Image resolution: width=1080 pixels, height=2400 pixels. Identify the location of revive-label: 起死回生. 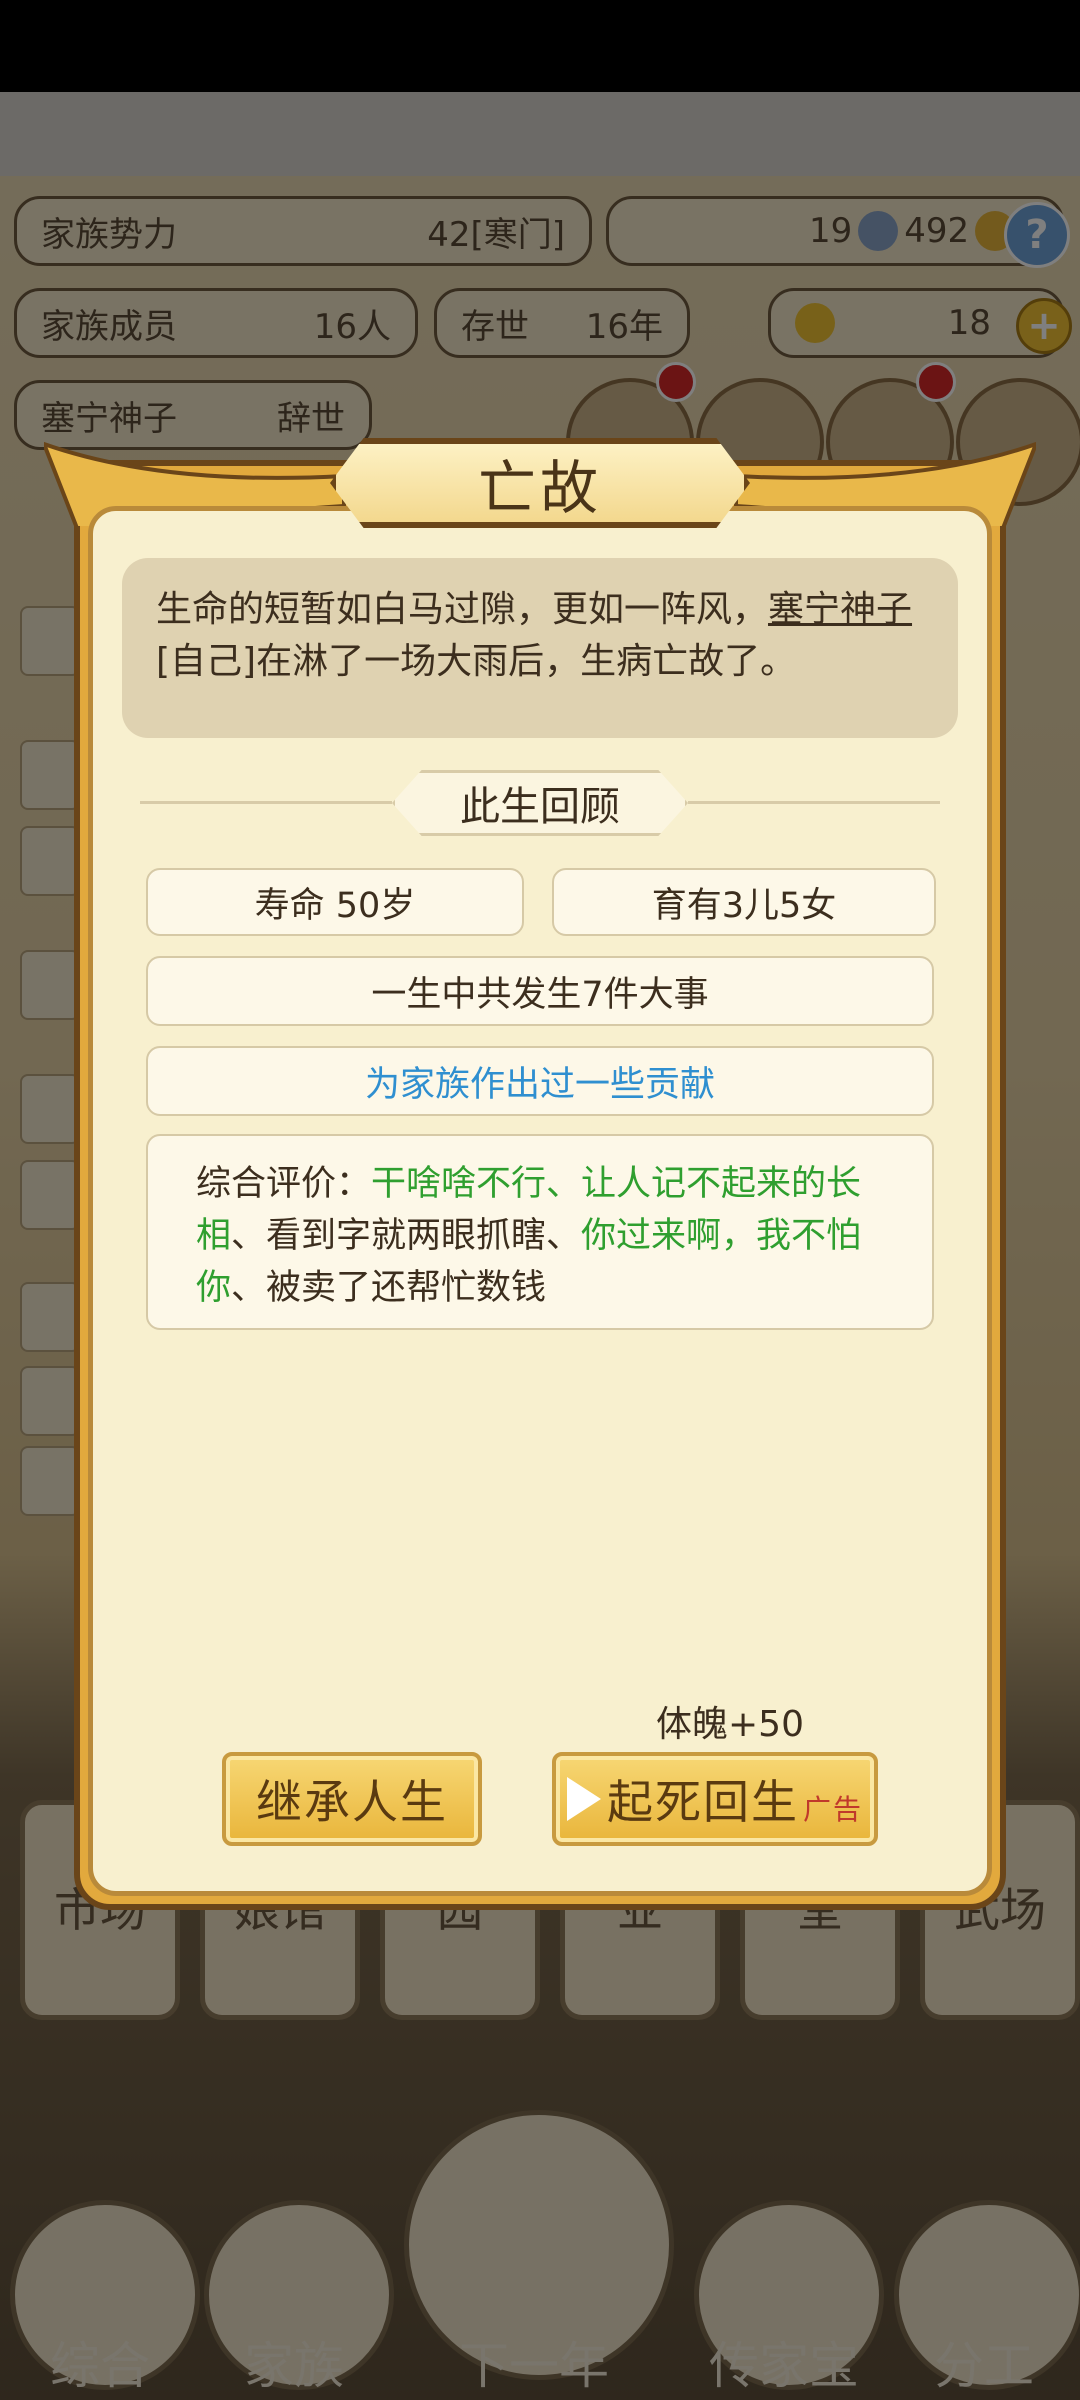
(702, 1802).